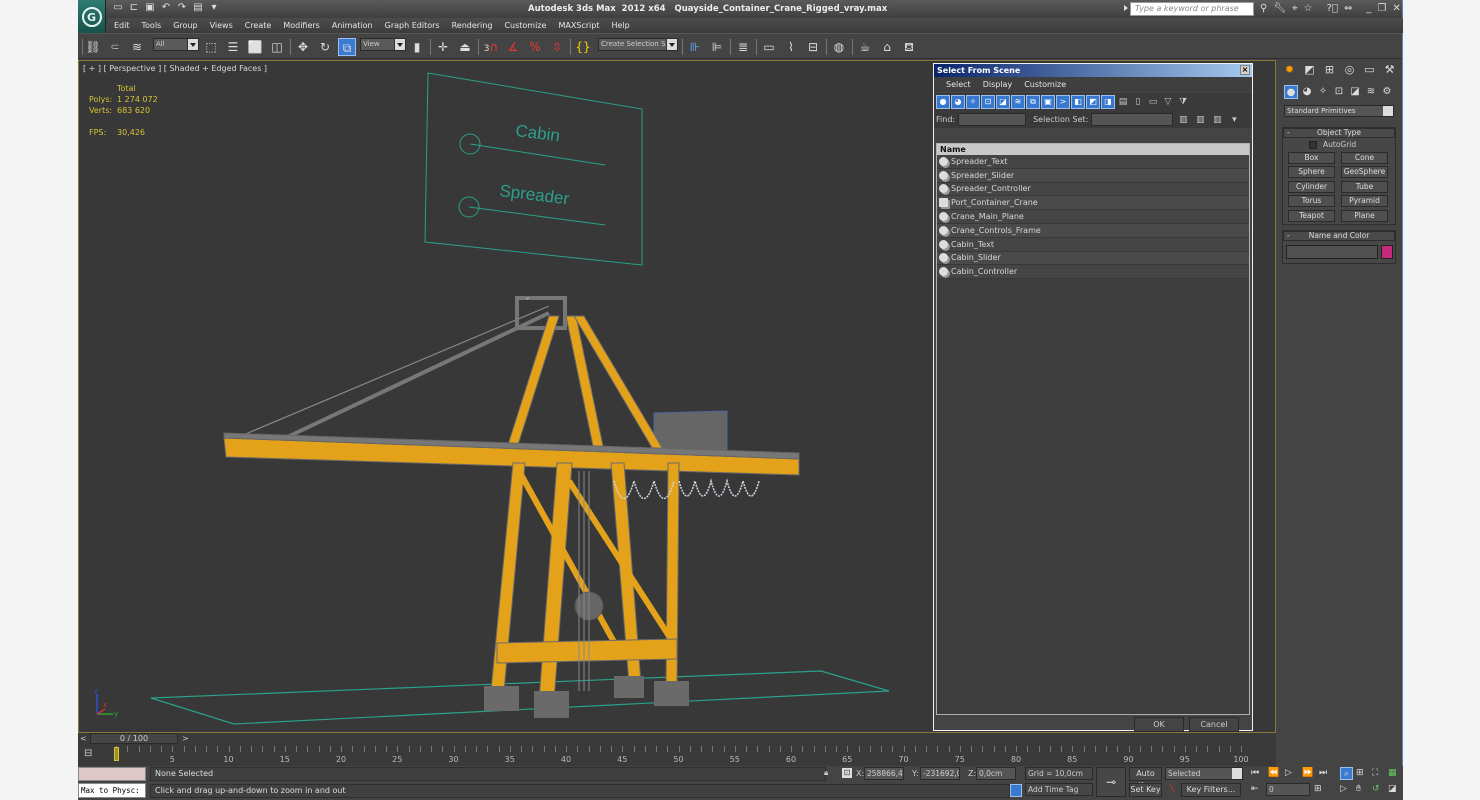 Image resolution: width=1480 pixels, height=800 pixels. What do you see at coordinates (1339, 111) in the screenshot?
I see `primitive-category-dropdown: Standard Primitives` at bounding box center [1339, 111].